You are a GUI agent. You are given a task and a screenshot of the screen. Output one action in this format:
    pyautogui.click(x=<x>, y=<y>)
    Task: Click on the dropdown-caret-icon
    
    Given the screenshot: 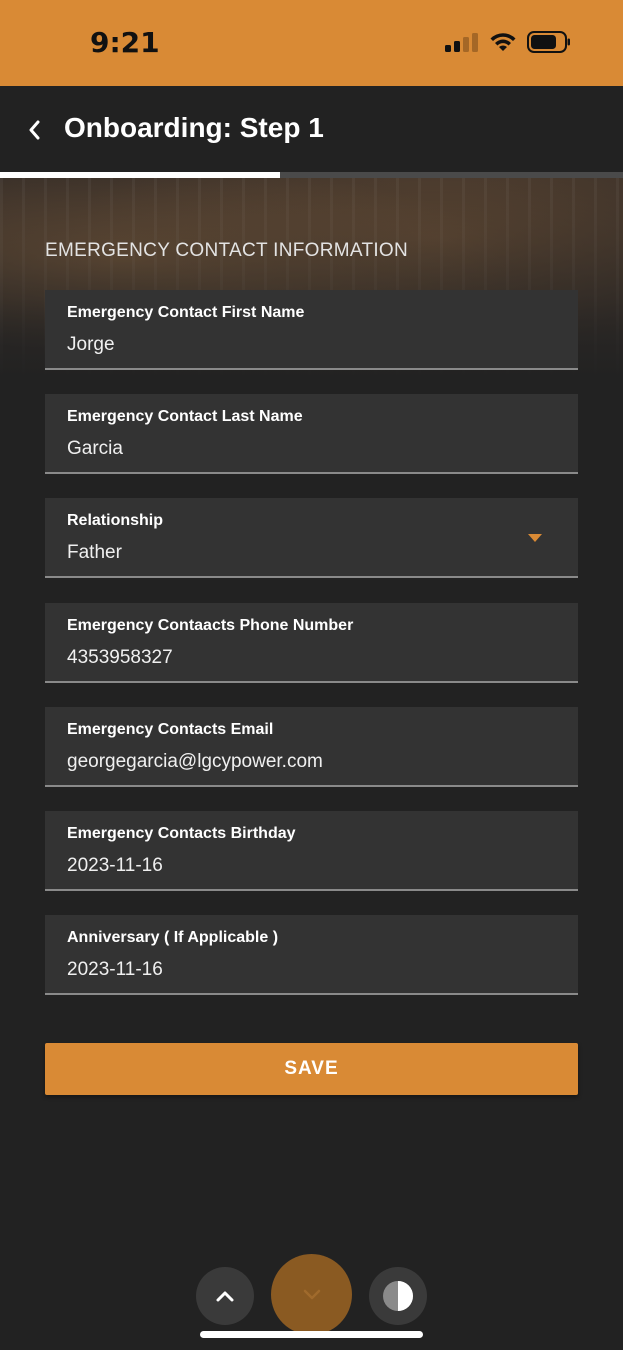 What is the action you would take?
    pyautogui.click(x=535, y=538)
    